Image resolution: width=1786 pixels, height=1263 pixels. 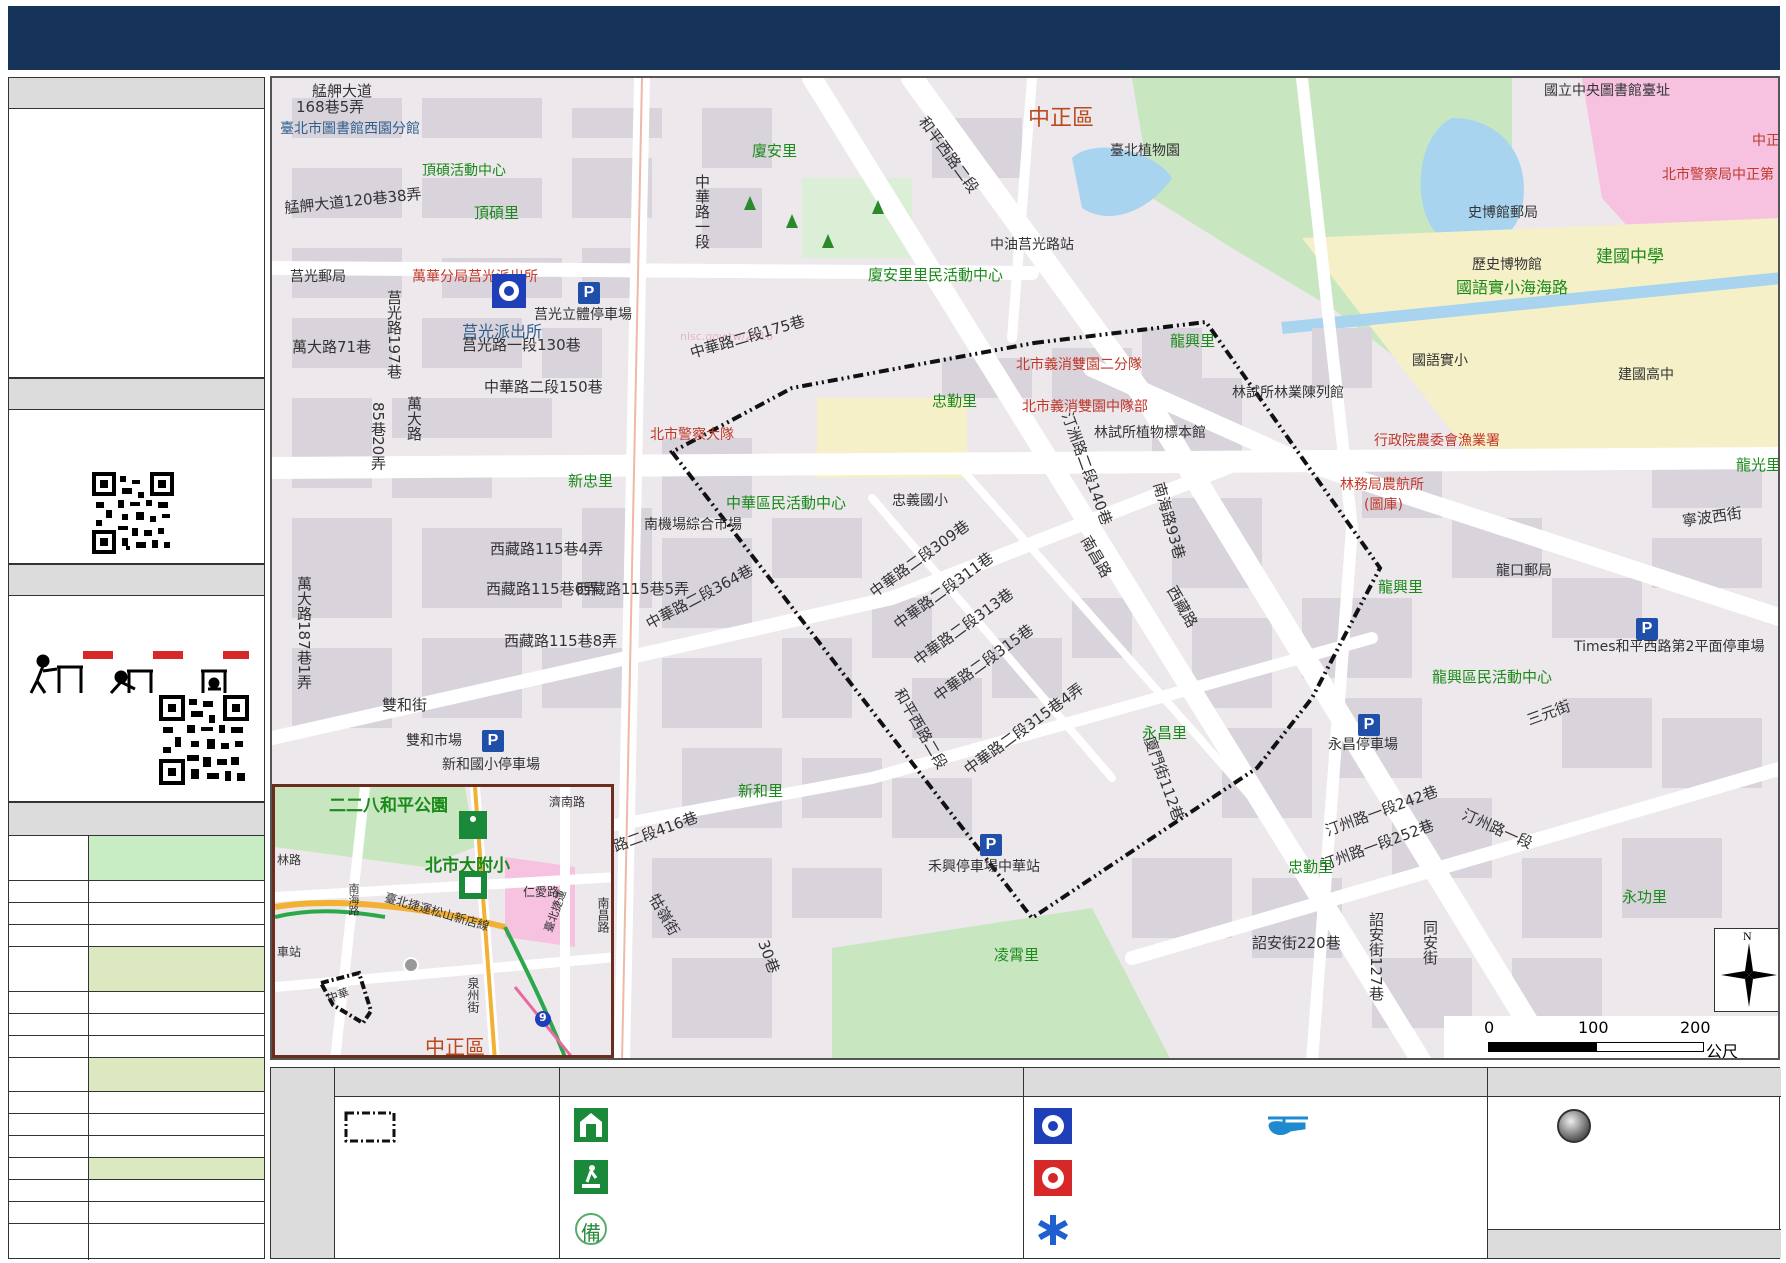 What do you see at coordinates (1646, 375) in the screenshot?
I see `place-label: 建國高中` at bounding box center [1646, 375].